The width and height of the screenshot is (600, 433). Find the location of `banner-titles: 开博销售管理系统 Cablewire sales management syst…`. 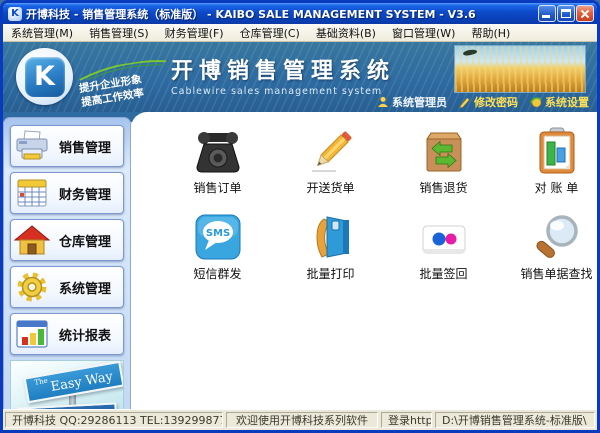

banner-titles: 开博销售管理系统 Cablewire sales management syst… is located at coordinates (283, 75).